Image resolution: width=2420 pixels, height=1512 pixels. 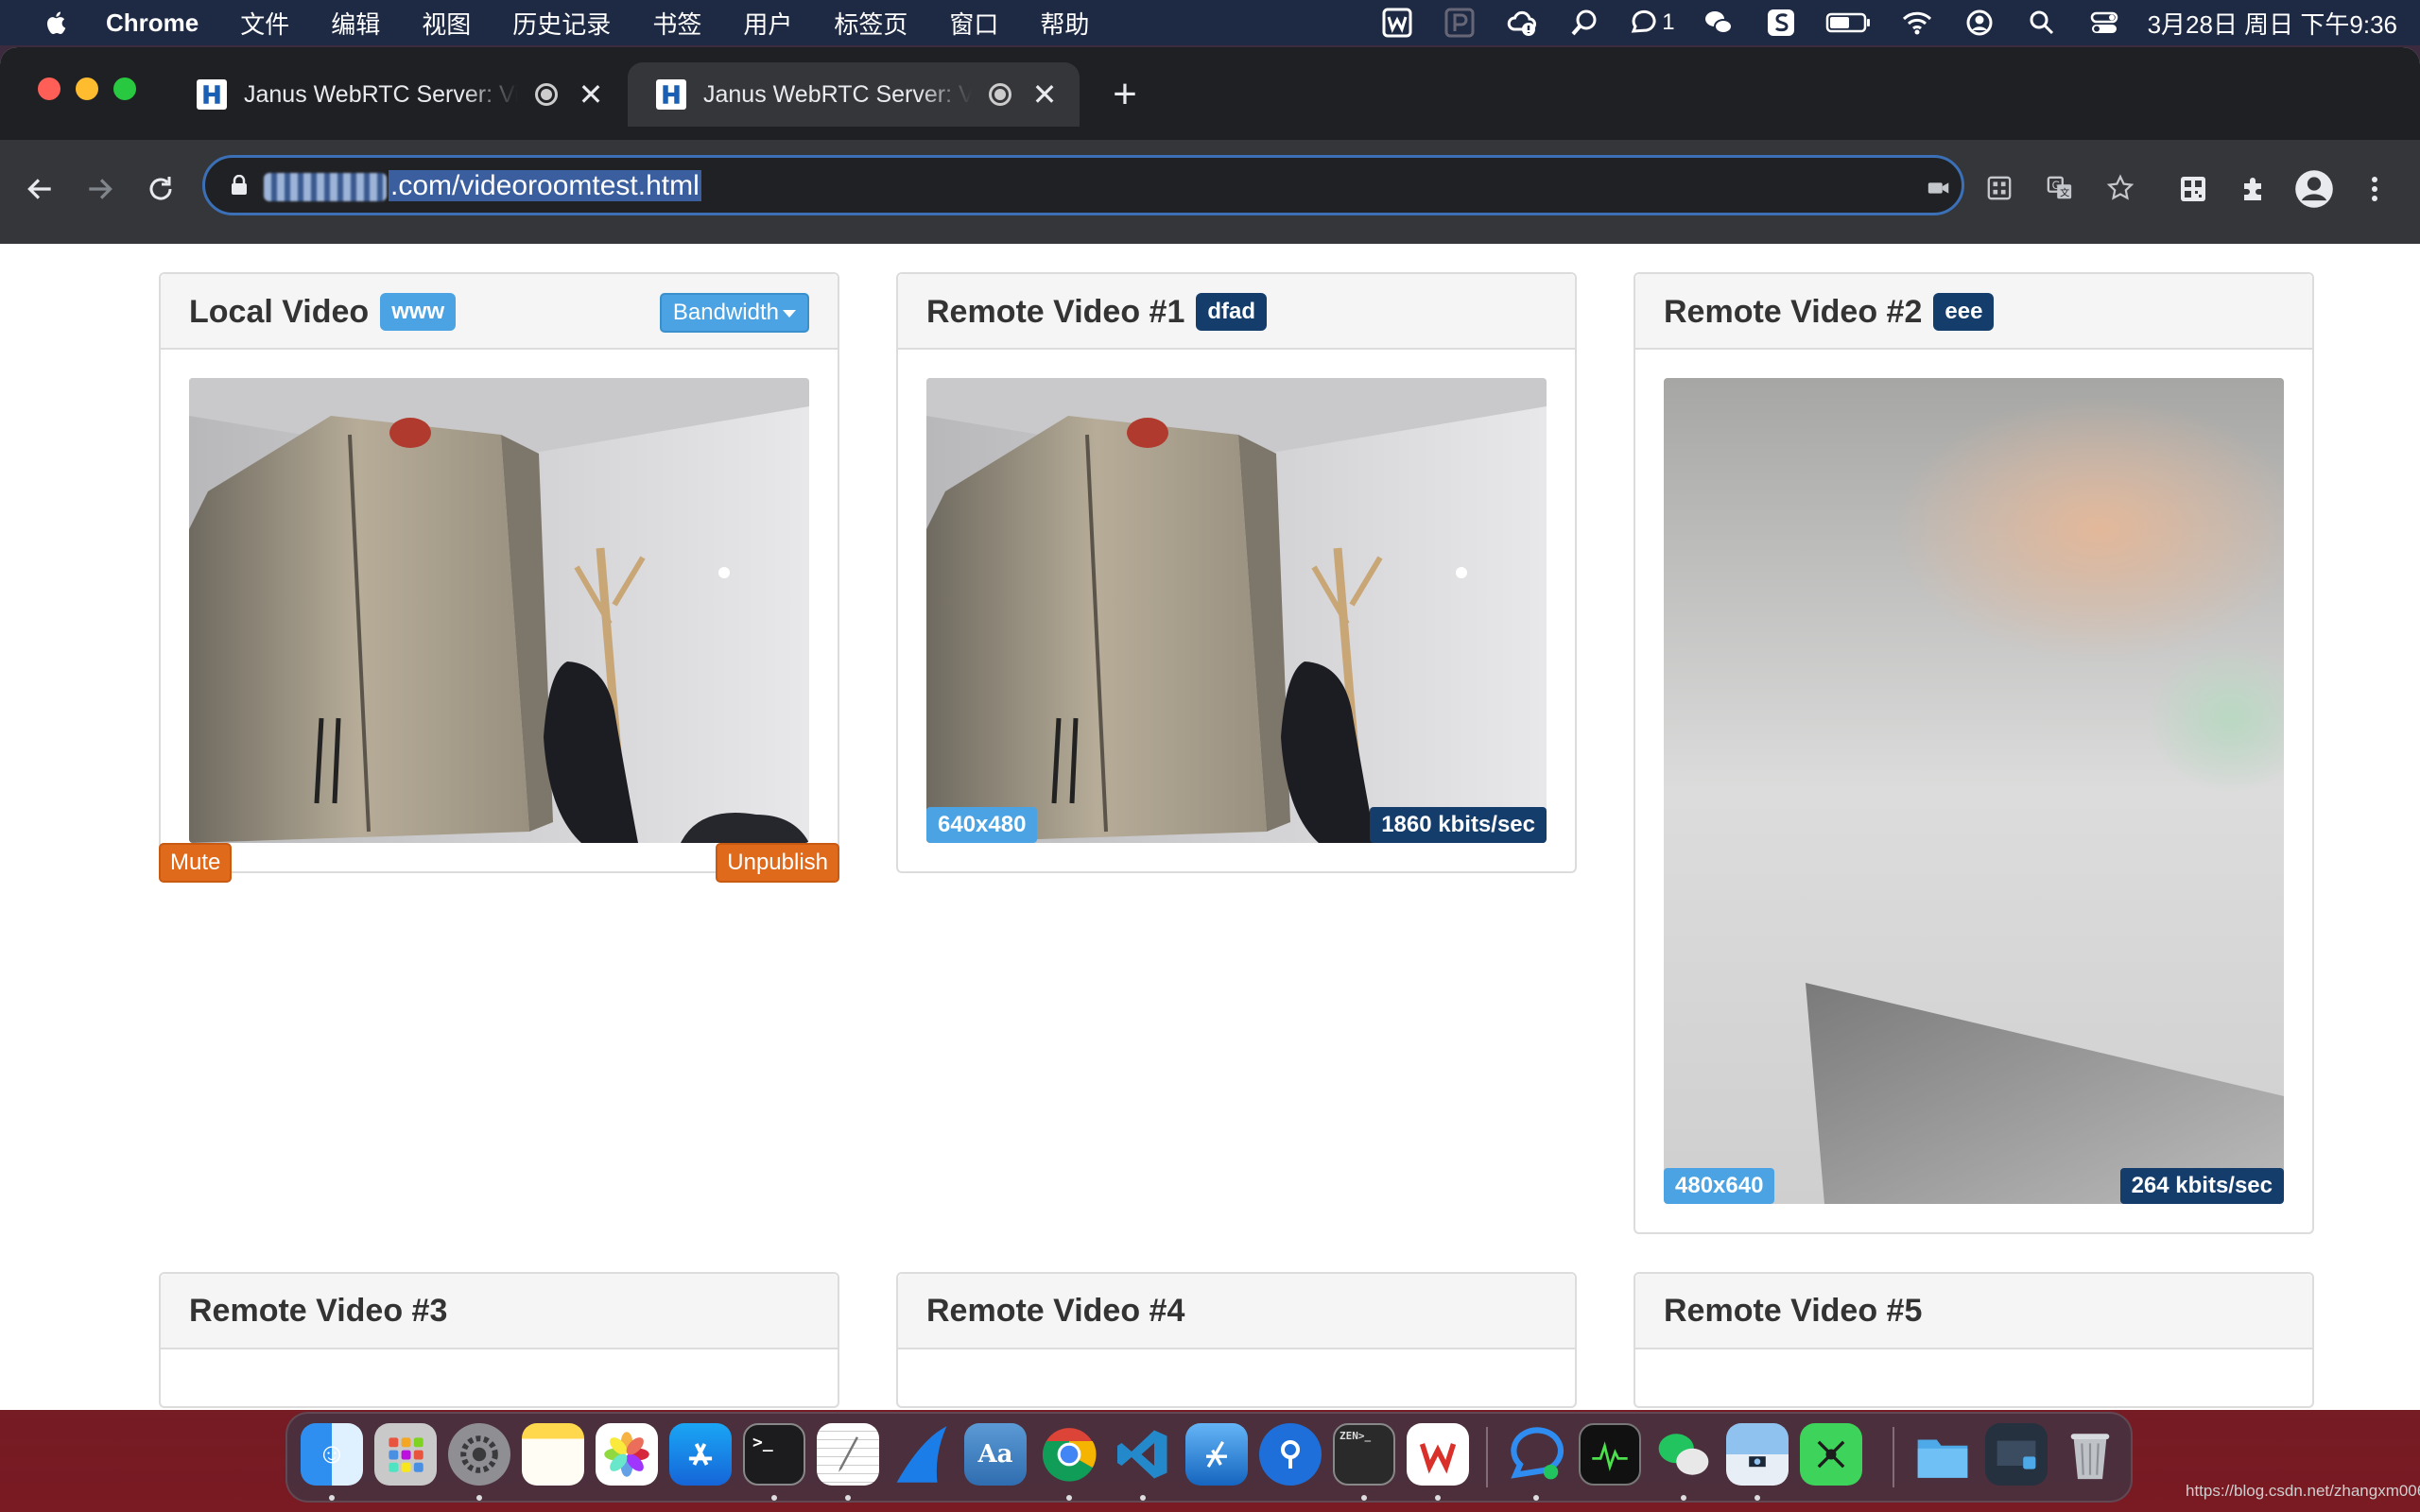 I want to click on panel-heading: Remote Video #2 eee, so click(x=1973, y=312).